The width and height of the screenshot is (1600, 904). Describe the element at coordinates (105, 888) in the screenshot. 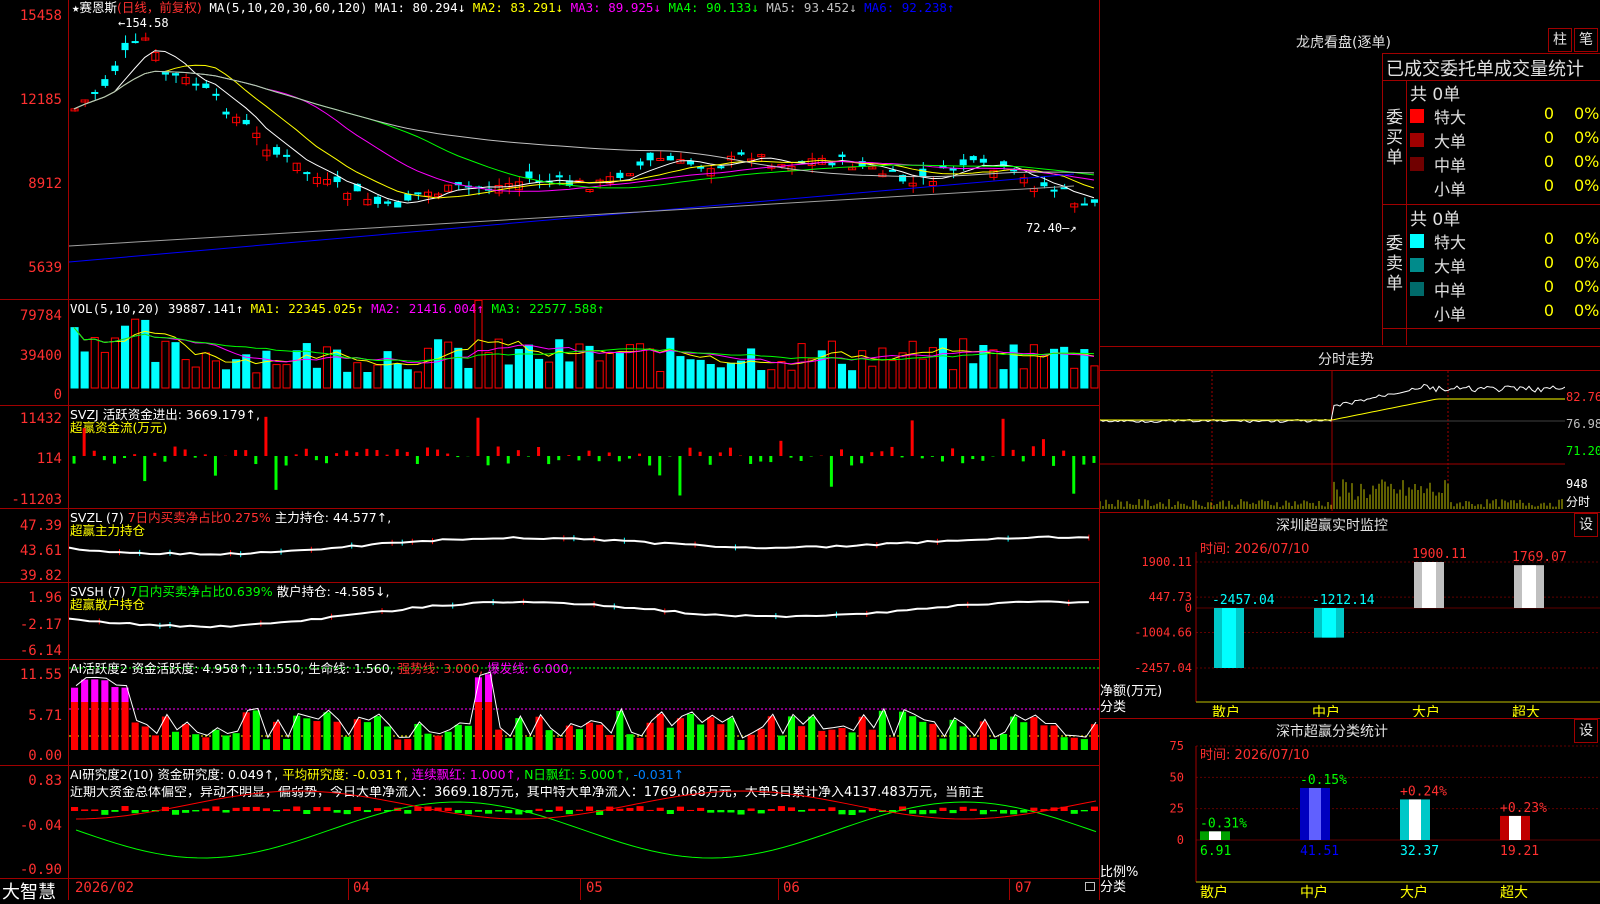

I see `x-label-0: 2026/02` at that location.